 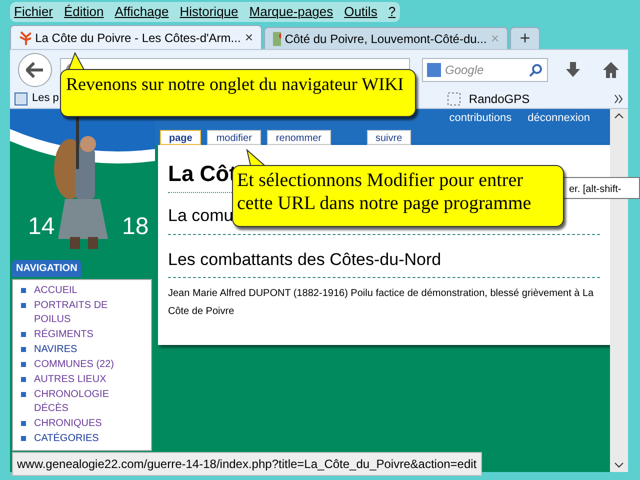 What do you see at coordinates (41, 227) in the screenshot?
I see `logo-number: 14` at bounding box center [41, 227].